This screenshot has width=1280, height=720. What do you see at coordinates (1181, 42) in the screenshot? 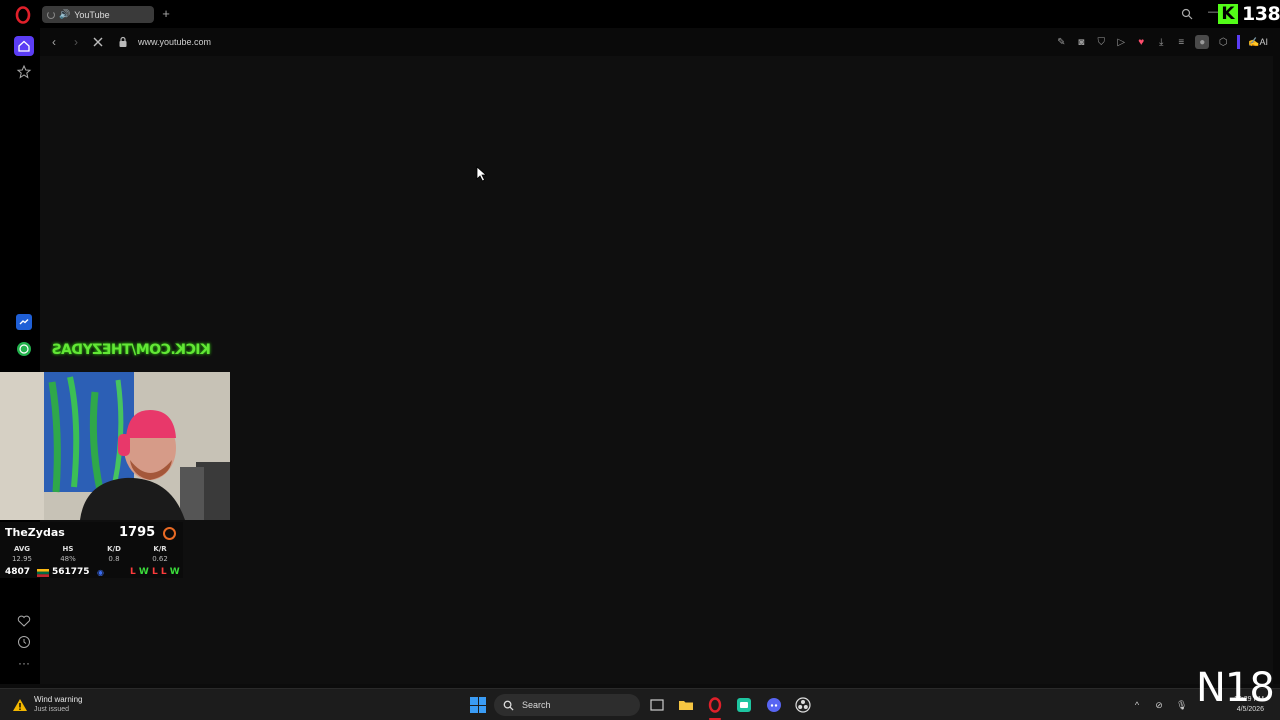
I see `menu-icon: ≡` at bounding box center [1181, 42].